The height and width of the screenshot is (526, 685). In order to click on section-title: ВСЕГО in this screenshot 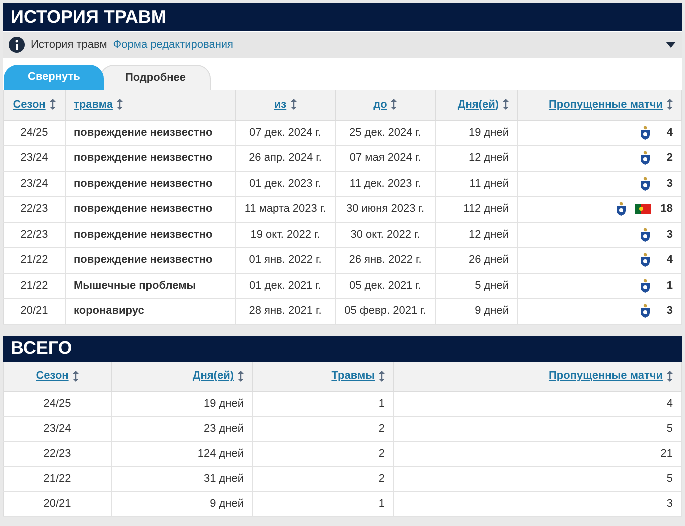, I will do `click(342, 349)`.